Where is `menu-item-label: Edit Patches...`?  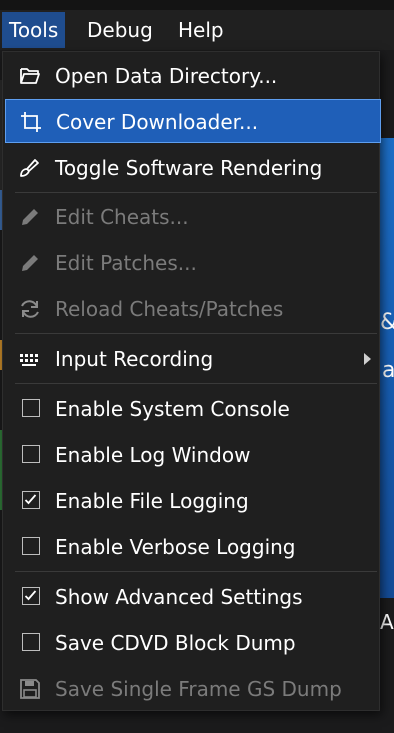
menu-item-label: Edit Patches... is located at coordinates (126, 263).